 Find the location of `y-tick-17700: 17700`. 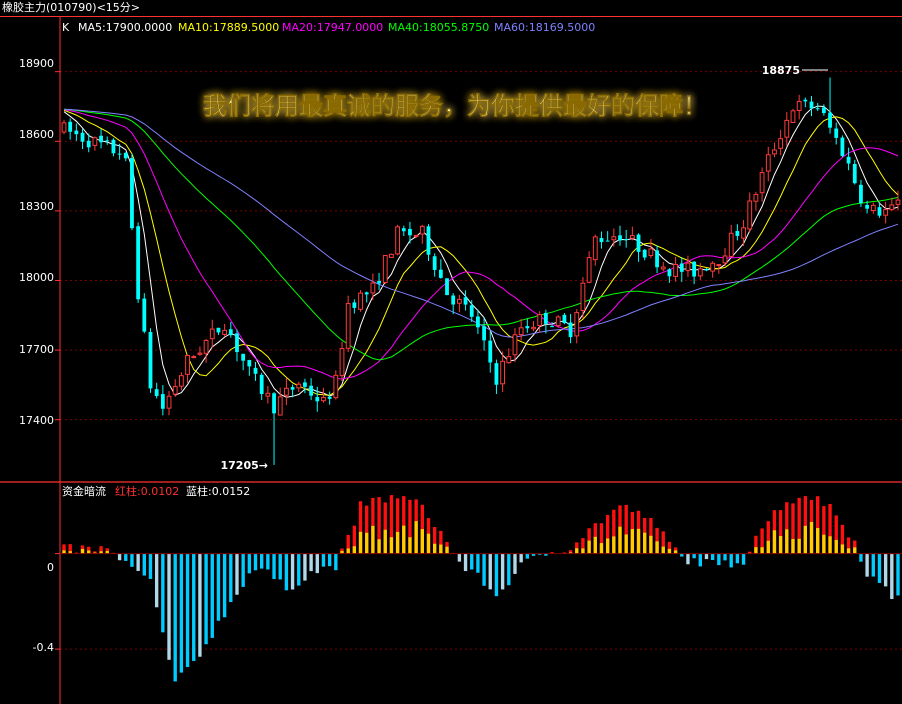

y-tick-17700: 17700 is located at coordinates (36, 349).